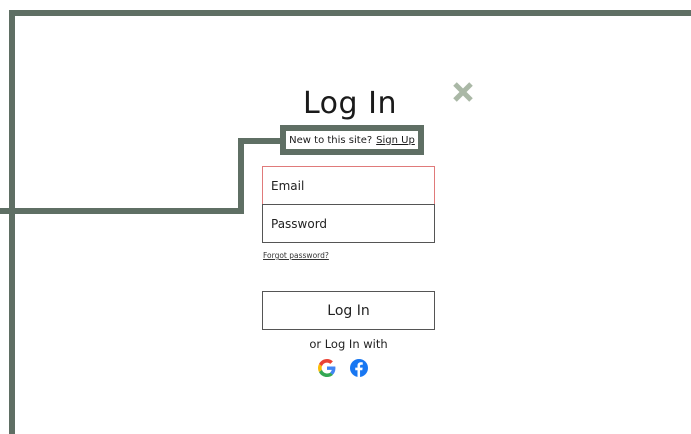 This screenshot has width=691, height=434. Describe the element at coordinates (348, 310) in the screenshot. I see `login-button: Log In` at that location.